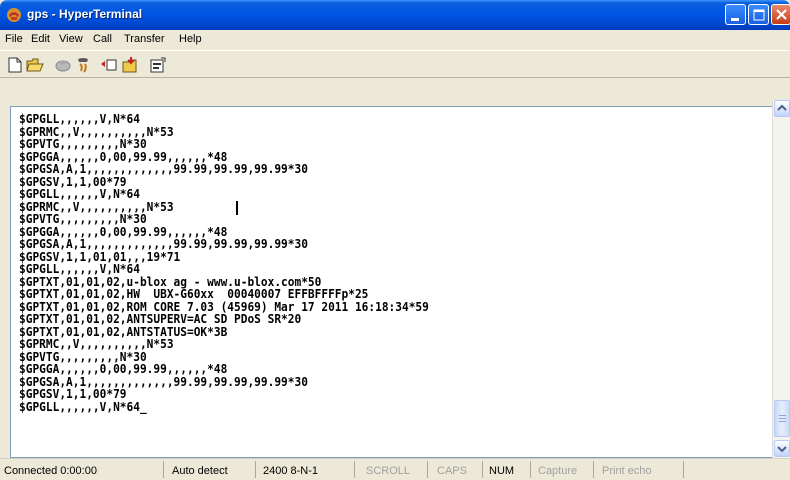  I want to click on vertical-scrollbar, so click(781, 279).